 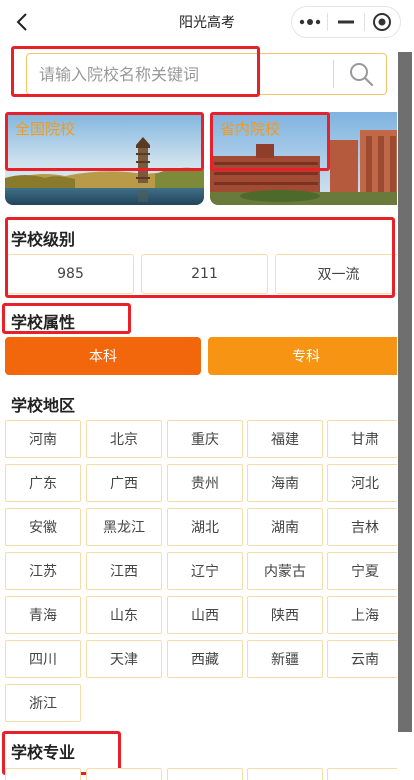 I want to click on search-input, so click(x=184, y=74).